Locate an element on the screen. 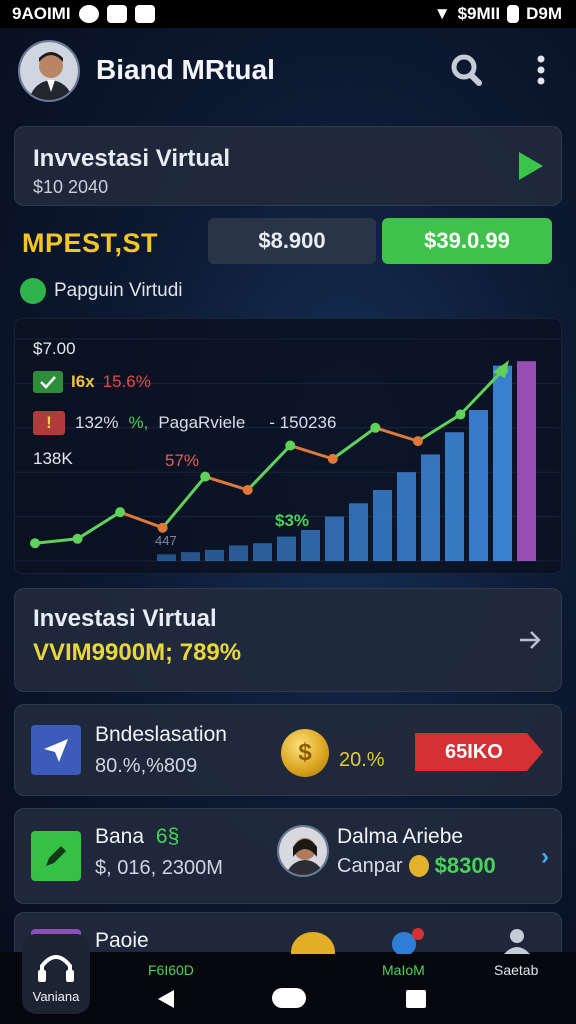 This screenshot has width=576, height=1024. person-detail-row: Canpar $8300 is located at coordinates (416, 866).